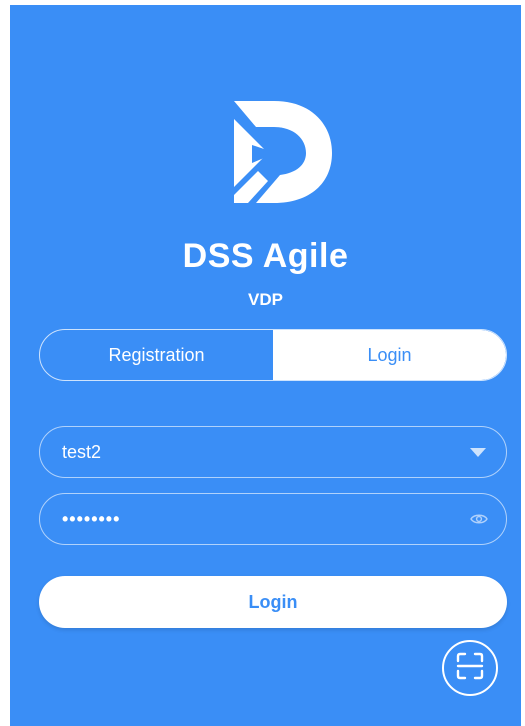 This screenshot has height=726, width=525. I want to click on tab-registration: Registration, so click(156, 355).